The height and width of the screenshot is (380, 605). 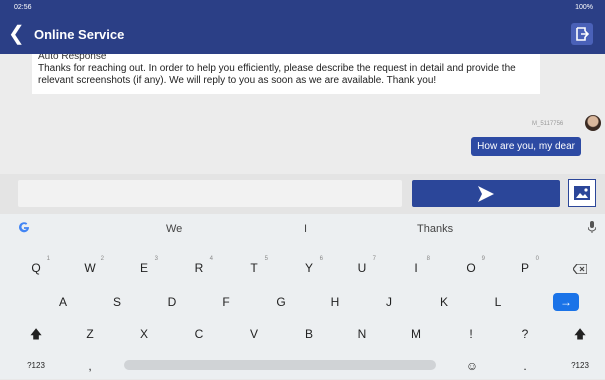 I want to click on suggestion: We, so click(x=174, y=229).